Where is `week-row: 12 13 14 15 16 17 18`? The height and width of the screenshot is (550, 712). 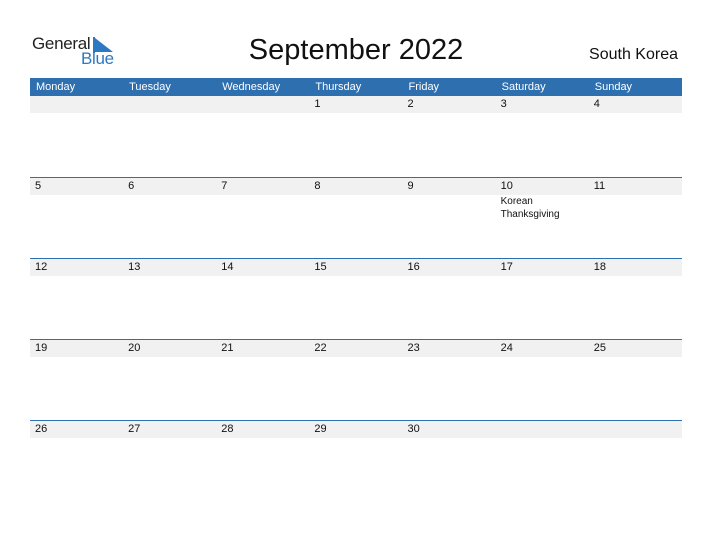 week-row: 12 13 14 15 16 17 18 is located at coordinates (356, 298).